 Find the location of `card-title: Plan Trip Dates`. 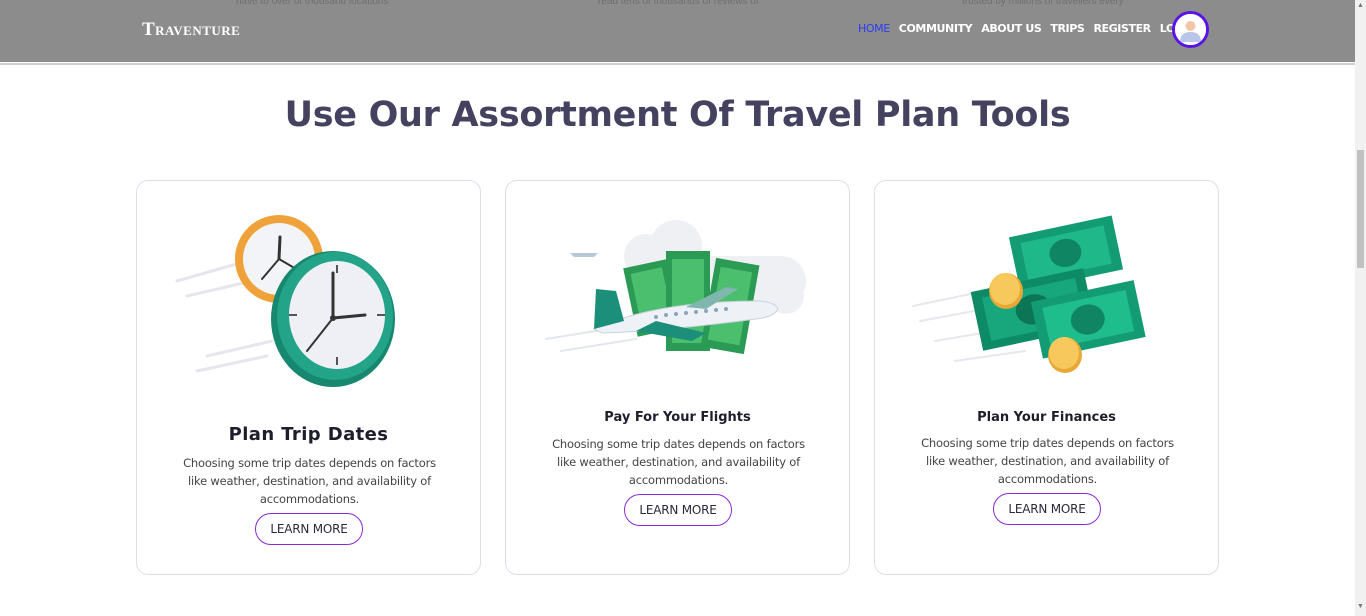

card-title: Plan Trip Dates is located at coordinates (308, 434).